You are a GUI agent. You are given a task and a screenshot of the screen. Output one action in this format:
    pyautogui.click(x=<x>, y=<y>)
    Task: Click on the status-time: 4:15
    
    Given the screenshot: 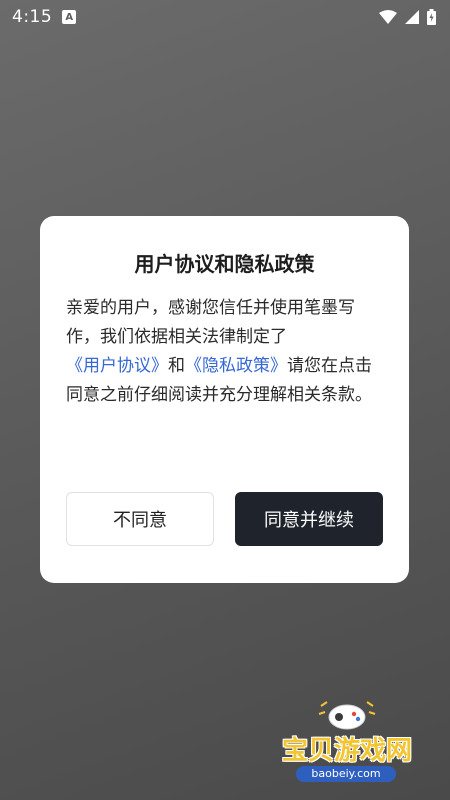 What is the action you would take?
    pyautogui.click(x=32, y=17)
    